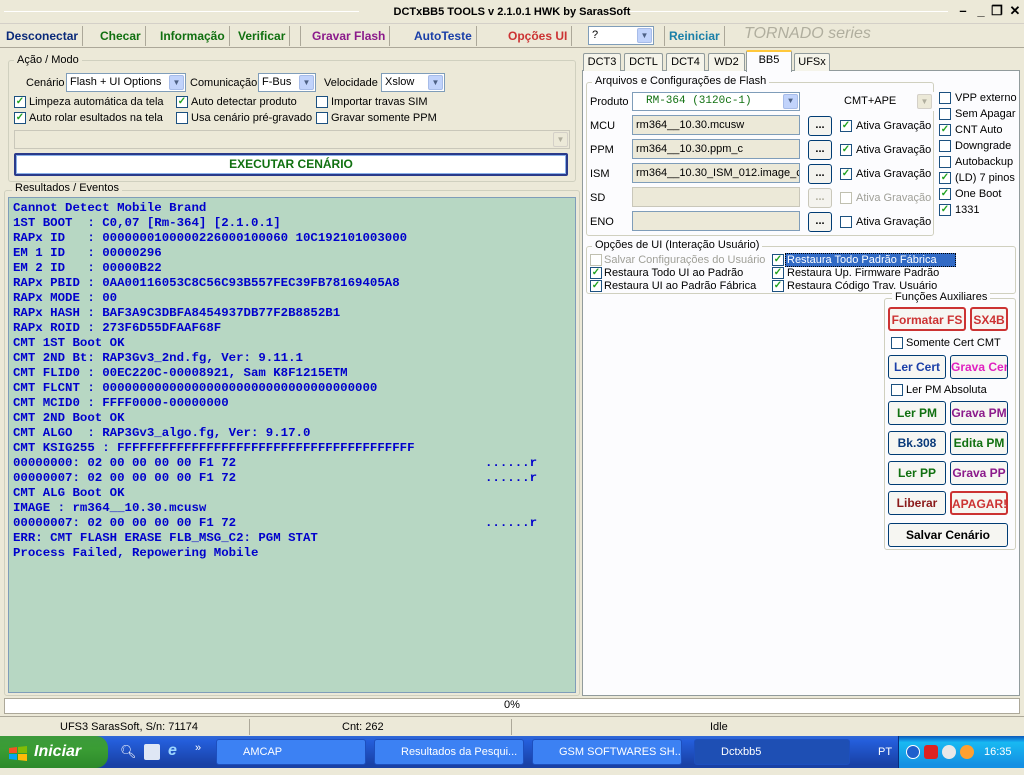  What do you see at coordinates (812, 62) in the screenshot?
I see `tab-ufsx: UFSx` at bounding box center [812, 62].